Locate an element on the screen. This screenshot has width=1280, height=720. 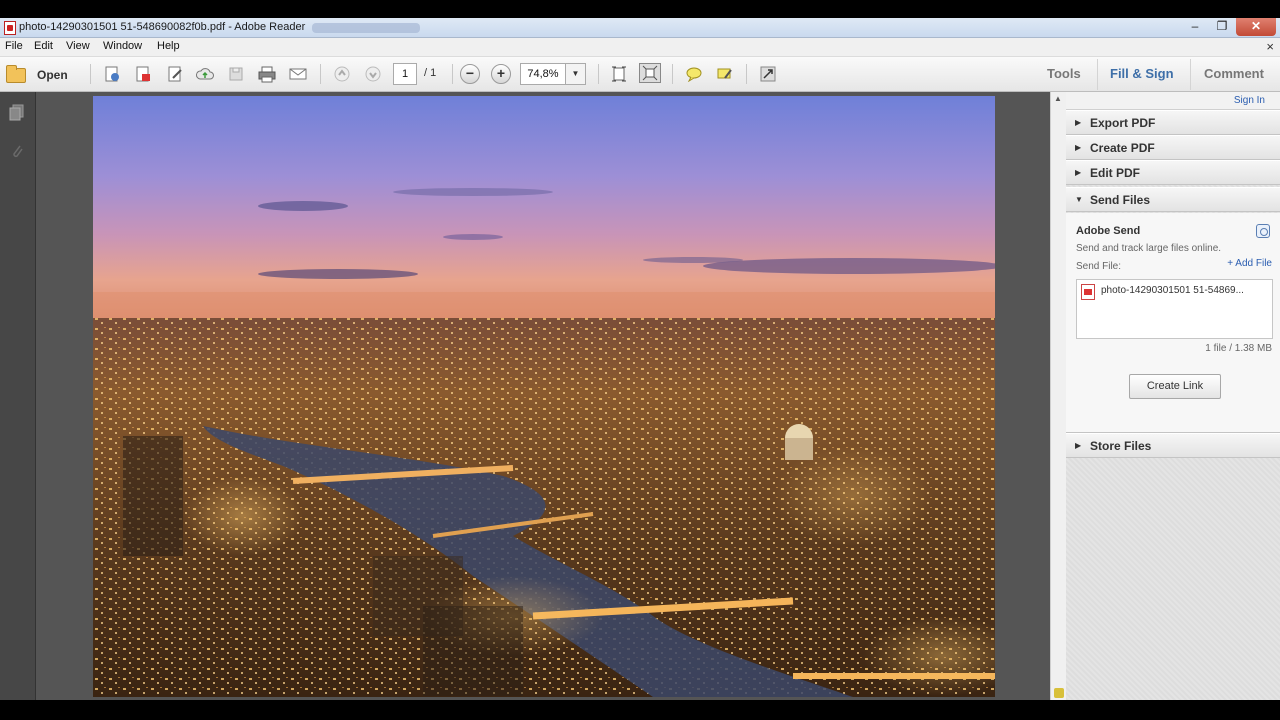
document-close-icon: × is located at coordinates (1270, 46).